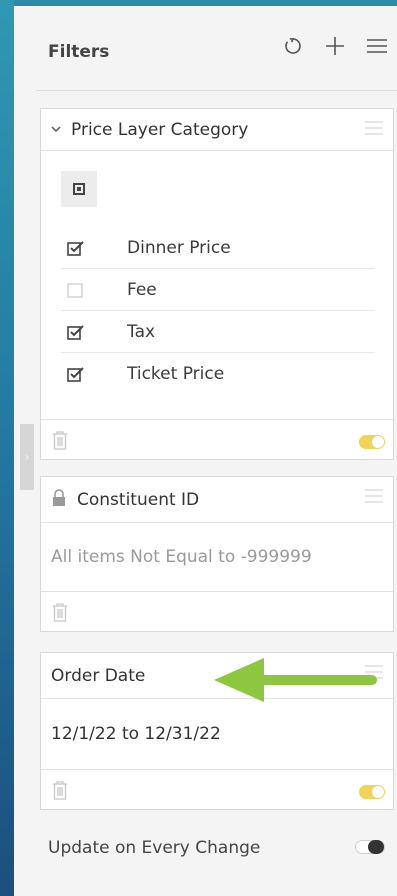  I want to click on update-on-change-row: Update on Every Change, so click(216, 848).